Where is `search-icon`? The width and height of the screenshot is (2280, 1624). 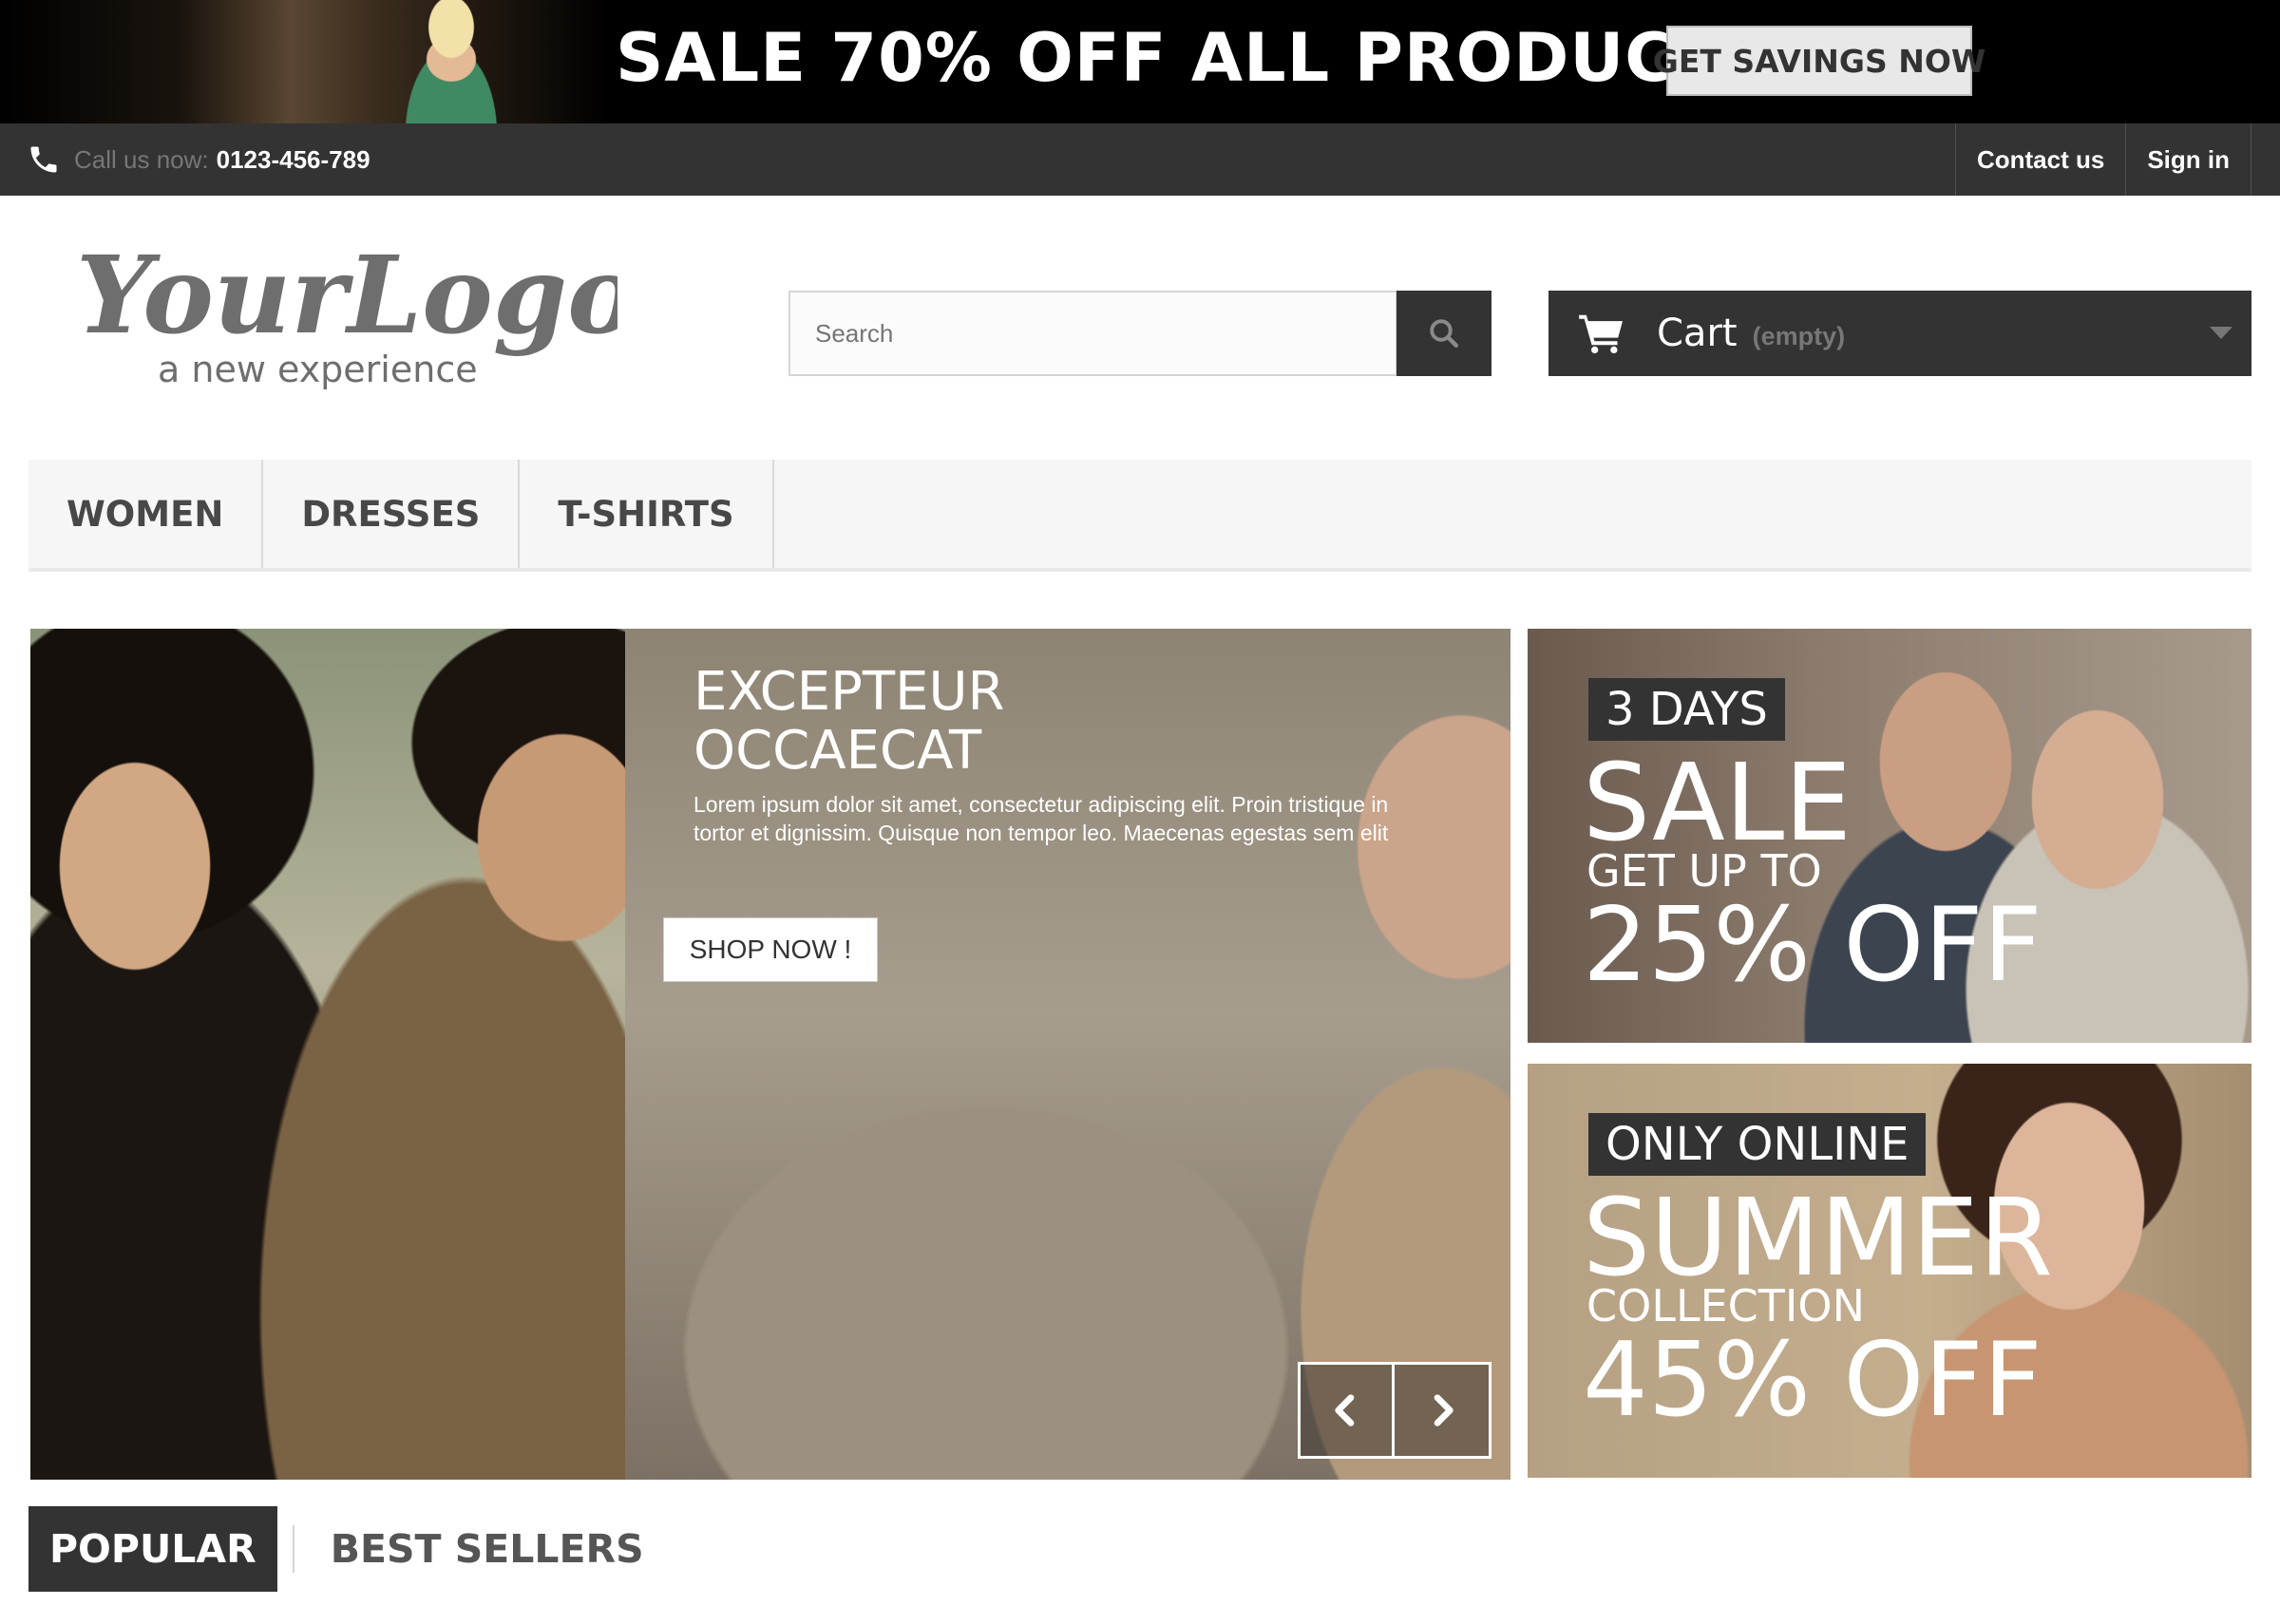
search-icon is located at coordinates (1444, 333).